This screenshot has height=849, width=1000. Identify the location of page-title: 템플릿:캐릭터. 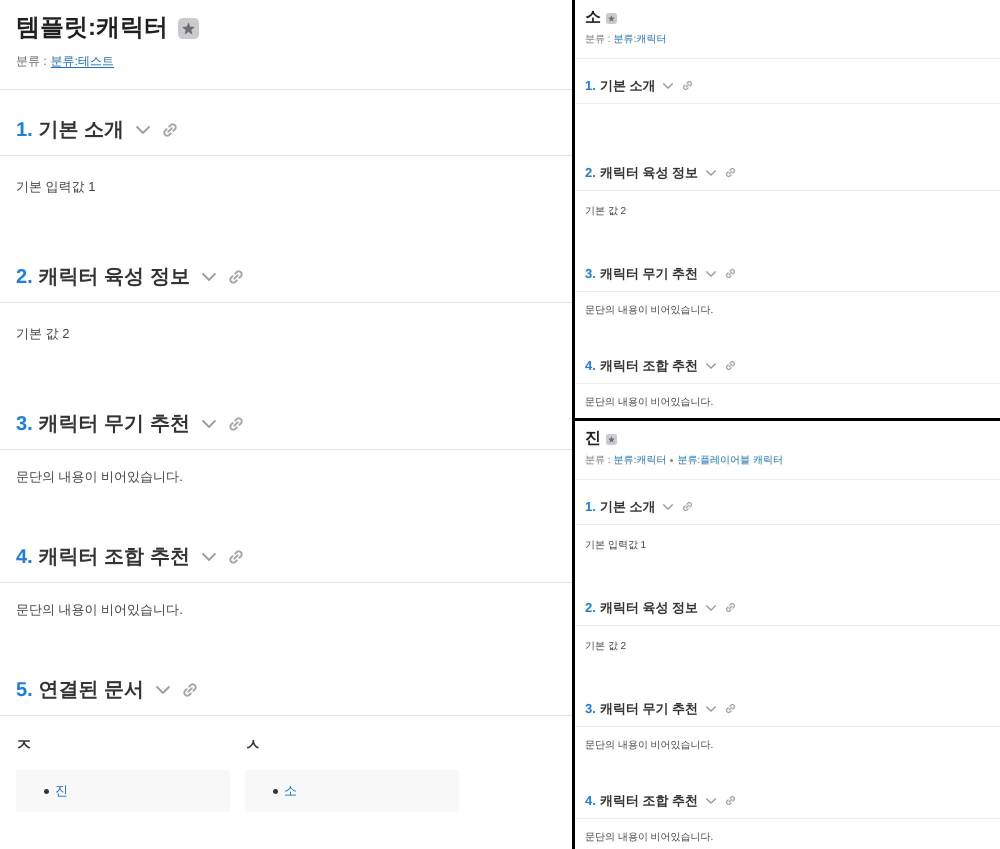
(92, 28).